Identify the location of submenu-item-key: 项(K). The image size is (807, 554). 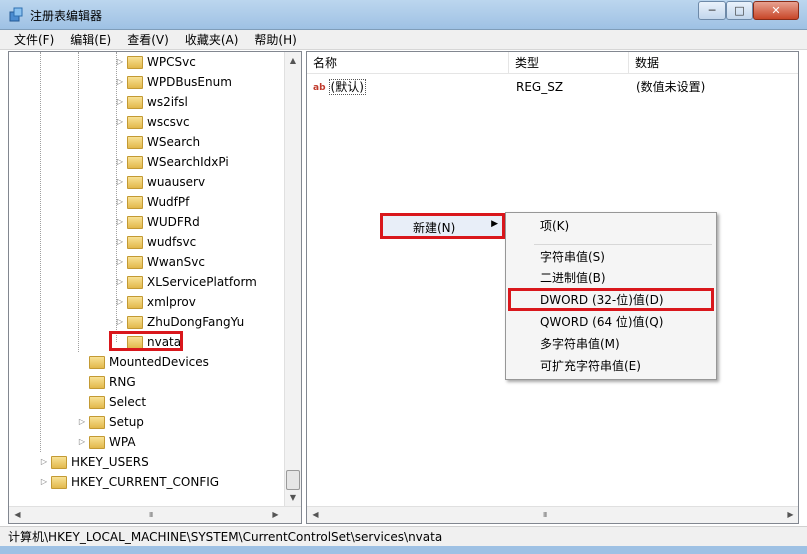
(554, 226).